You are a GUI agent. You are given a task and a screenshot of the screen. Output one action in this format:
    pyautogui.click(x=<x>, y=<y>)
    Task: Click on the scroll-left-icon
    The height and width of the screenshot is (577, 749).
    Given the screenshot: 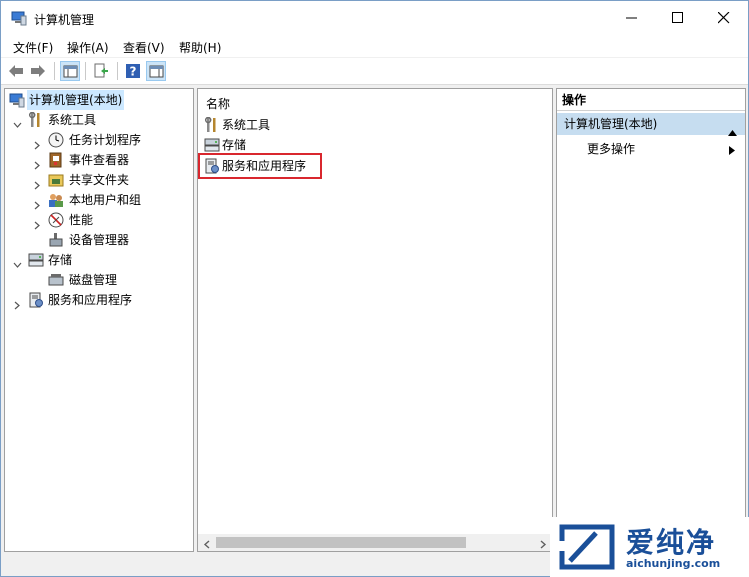 What is the action you would take?
    pyautogui.click(x=207, y=545)
    